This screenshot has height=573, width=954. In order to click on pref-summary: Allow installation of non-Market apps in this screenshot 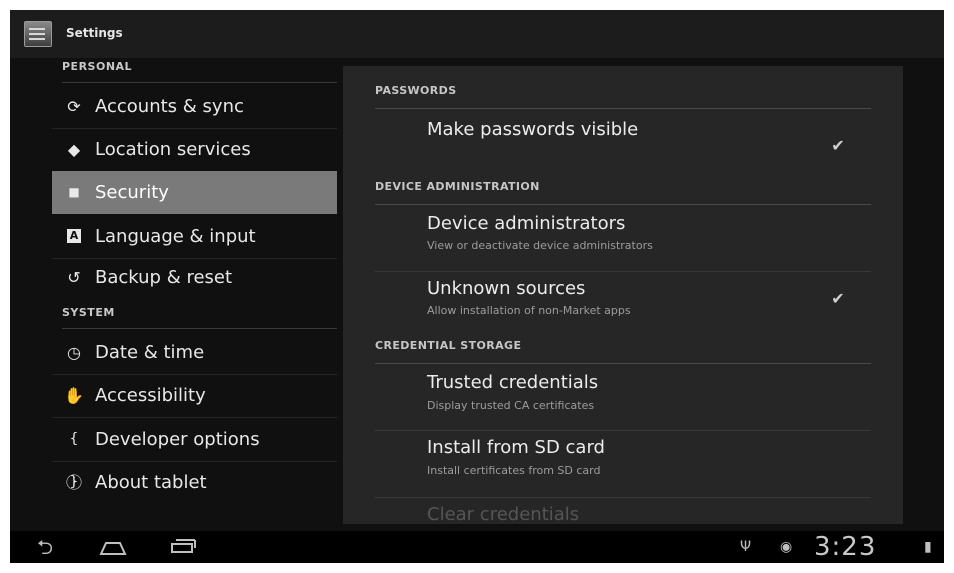, I will do `click(529, 310)`.